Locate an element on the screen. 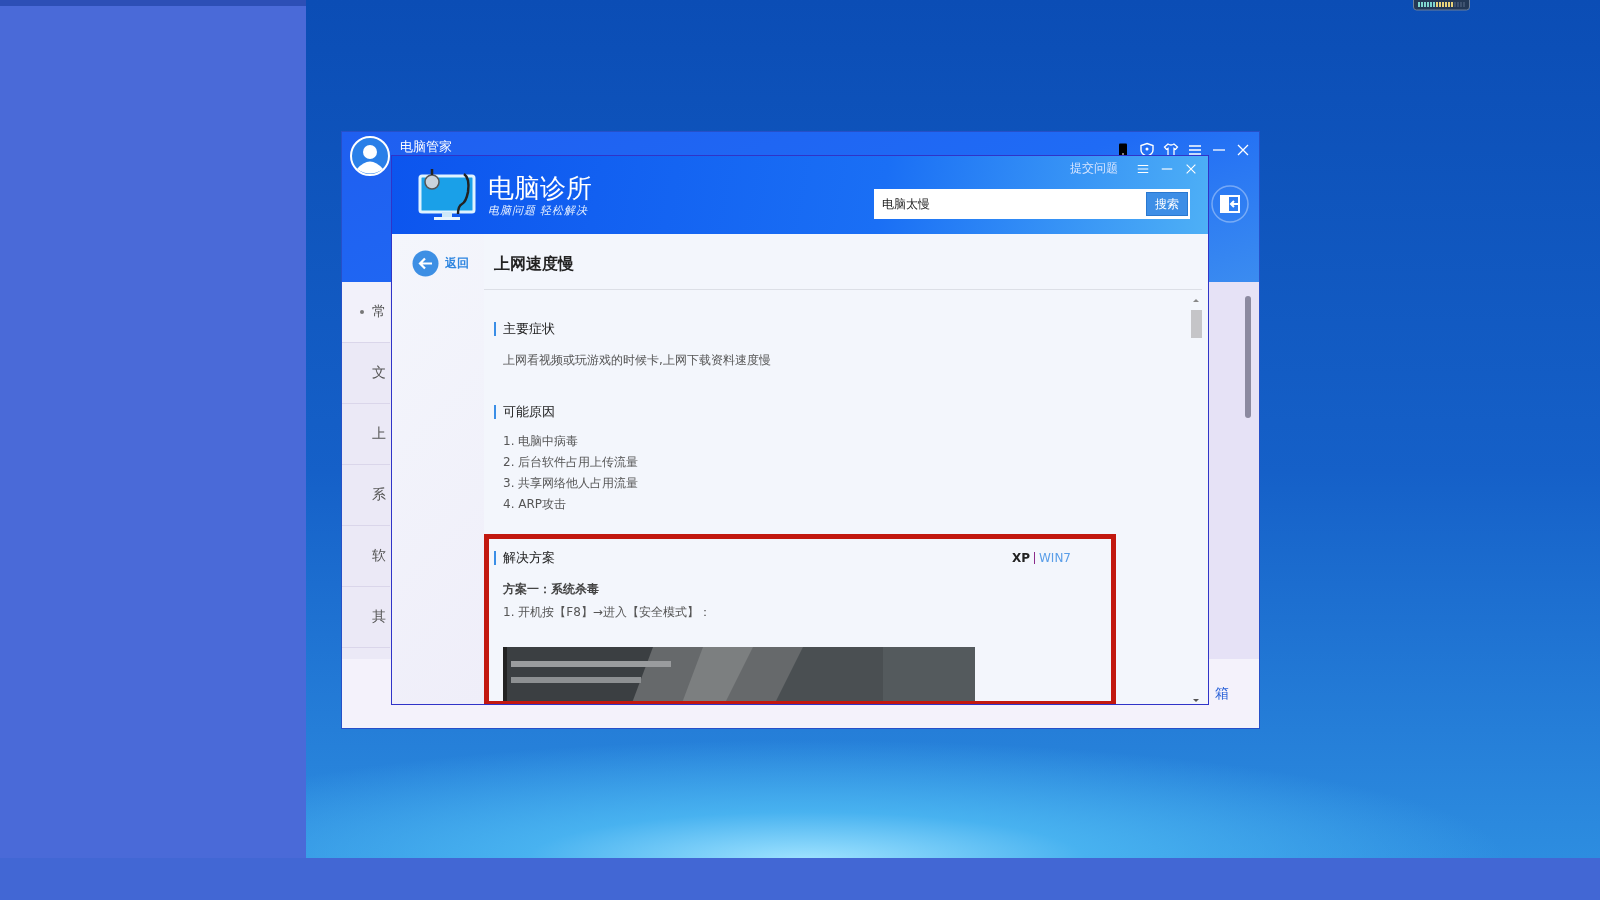 The width and height of the screenshot is (1600, 900). sidebar-item: 文 is located at coordinates (366, 373).